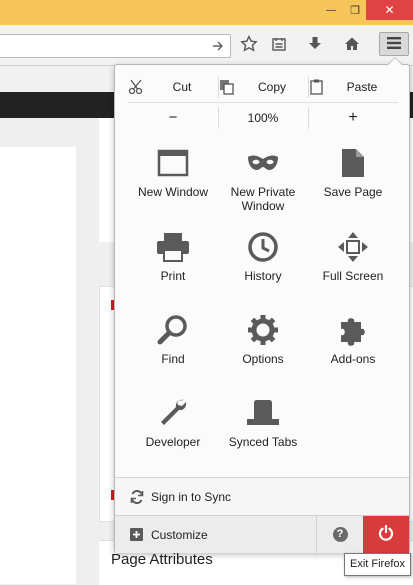  I want to click on navigation-toolbar, so click(206, 45).